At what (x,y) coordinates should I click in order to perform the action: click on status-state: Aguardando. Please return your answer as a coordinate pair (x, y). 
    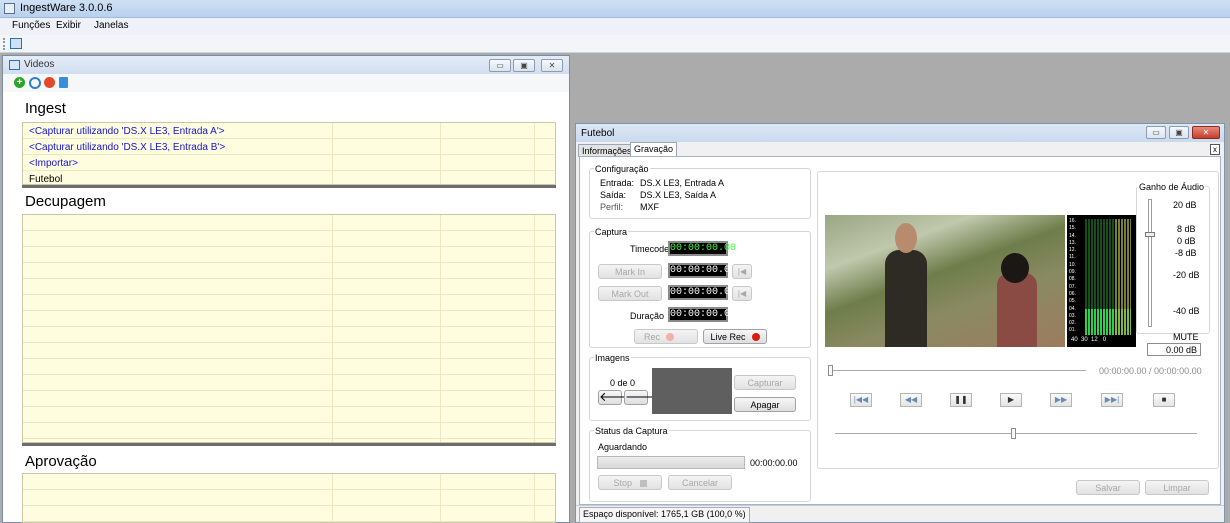
    Looking at the image, I should click on (623, 447).